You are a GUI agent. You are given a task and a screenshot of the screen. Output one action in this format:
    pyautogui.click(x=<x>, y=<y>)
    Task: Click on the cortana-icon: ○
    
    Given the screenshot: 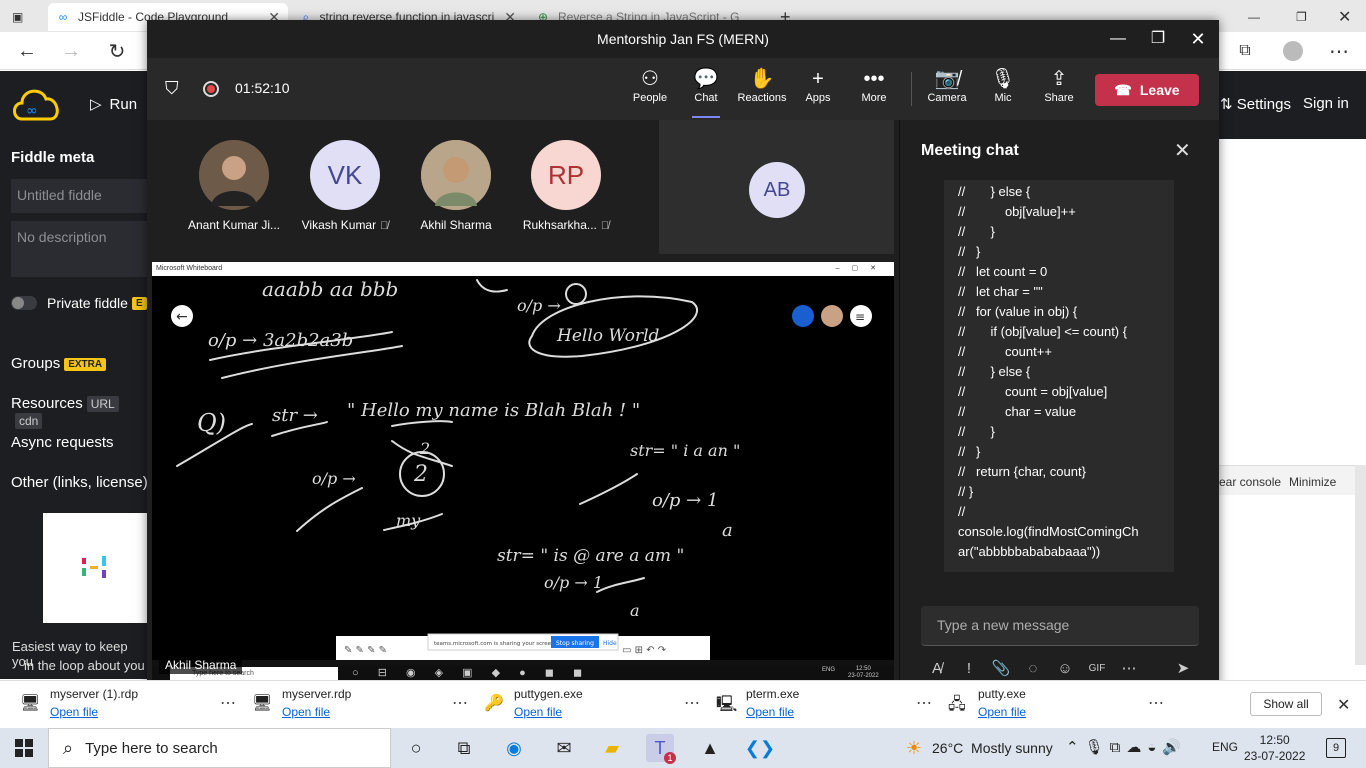 What is the action you would take?
    pyautogui.click(x=416, y=748)
    